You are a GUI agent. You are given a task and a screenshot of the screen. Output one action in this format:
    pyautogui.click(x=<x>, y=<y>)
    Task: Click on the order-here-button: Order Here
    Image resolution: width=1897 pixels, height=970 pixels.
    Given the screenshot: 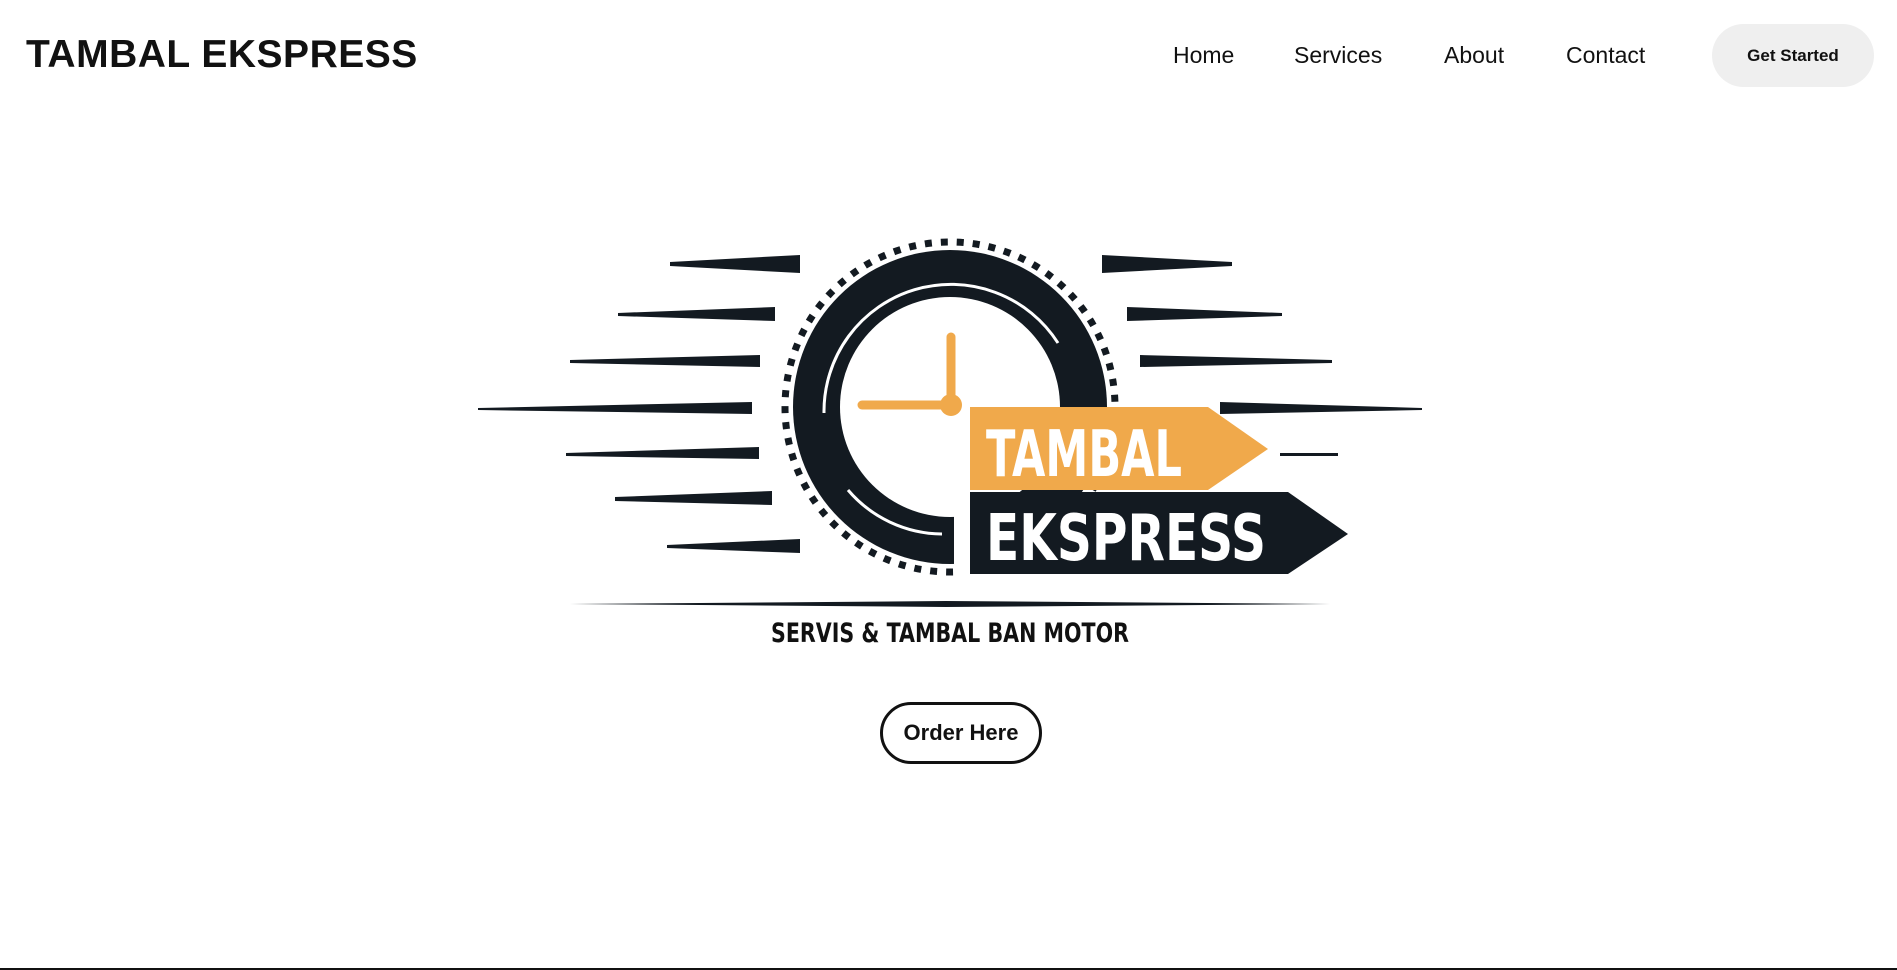 What is the action you would take?
    pyautogui.click(x=961, y=733)
    